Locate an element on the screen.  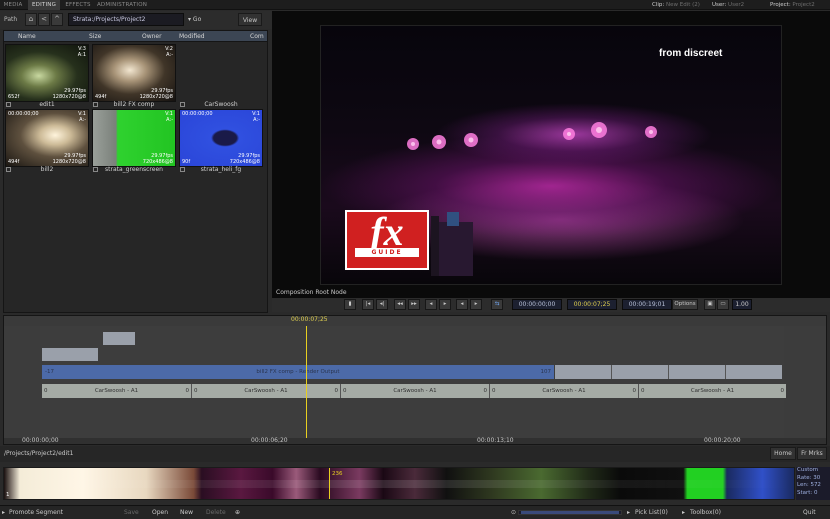
prev-edit-icon: ◂| is located at coordinates (382, 304).